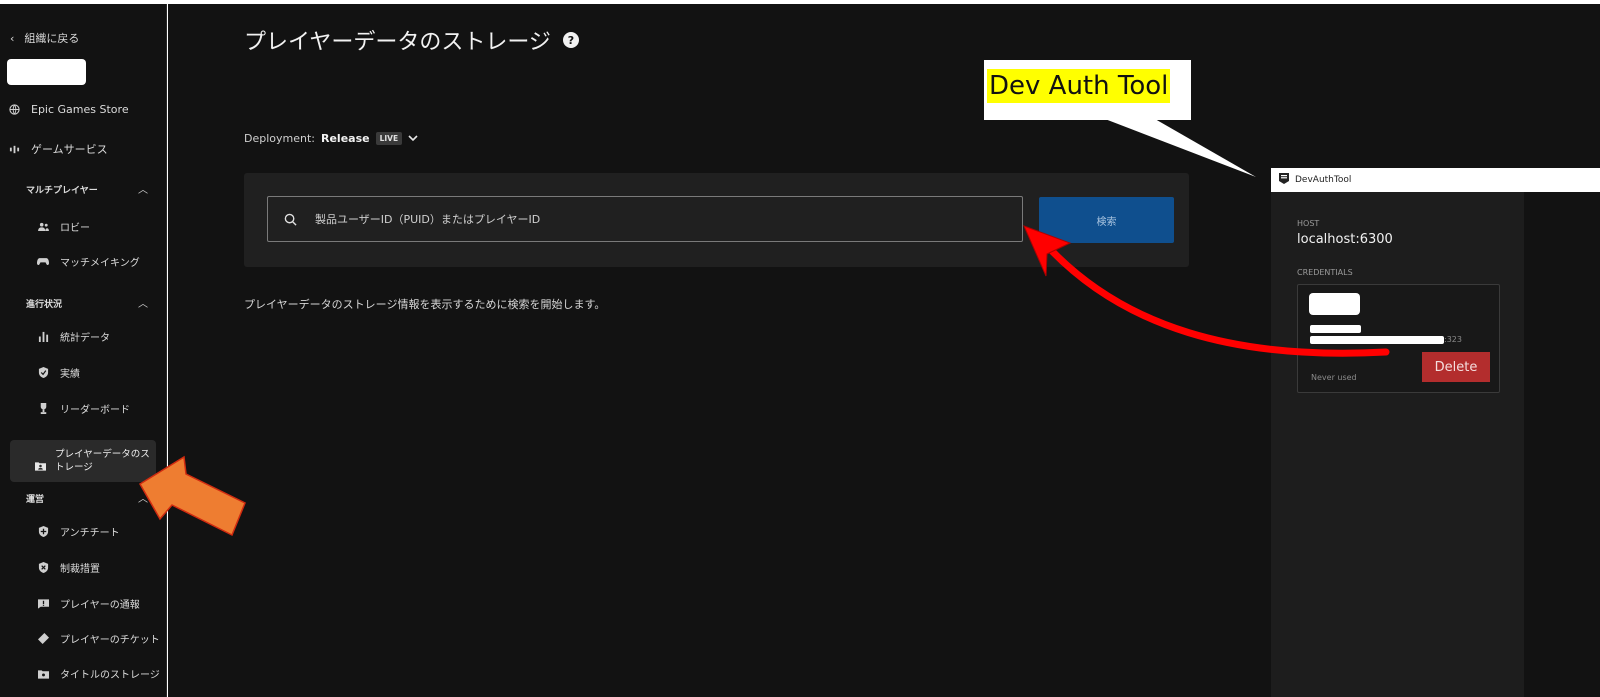  Describe the element at coordinates (14, 149) in the screenshot. I see `game-services-icon` at that location.